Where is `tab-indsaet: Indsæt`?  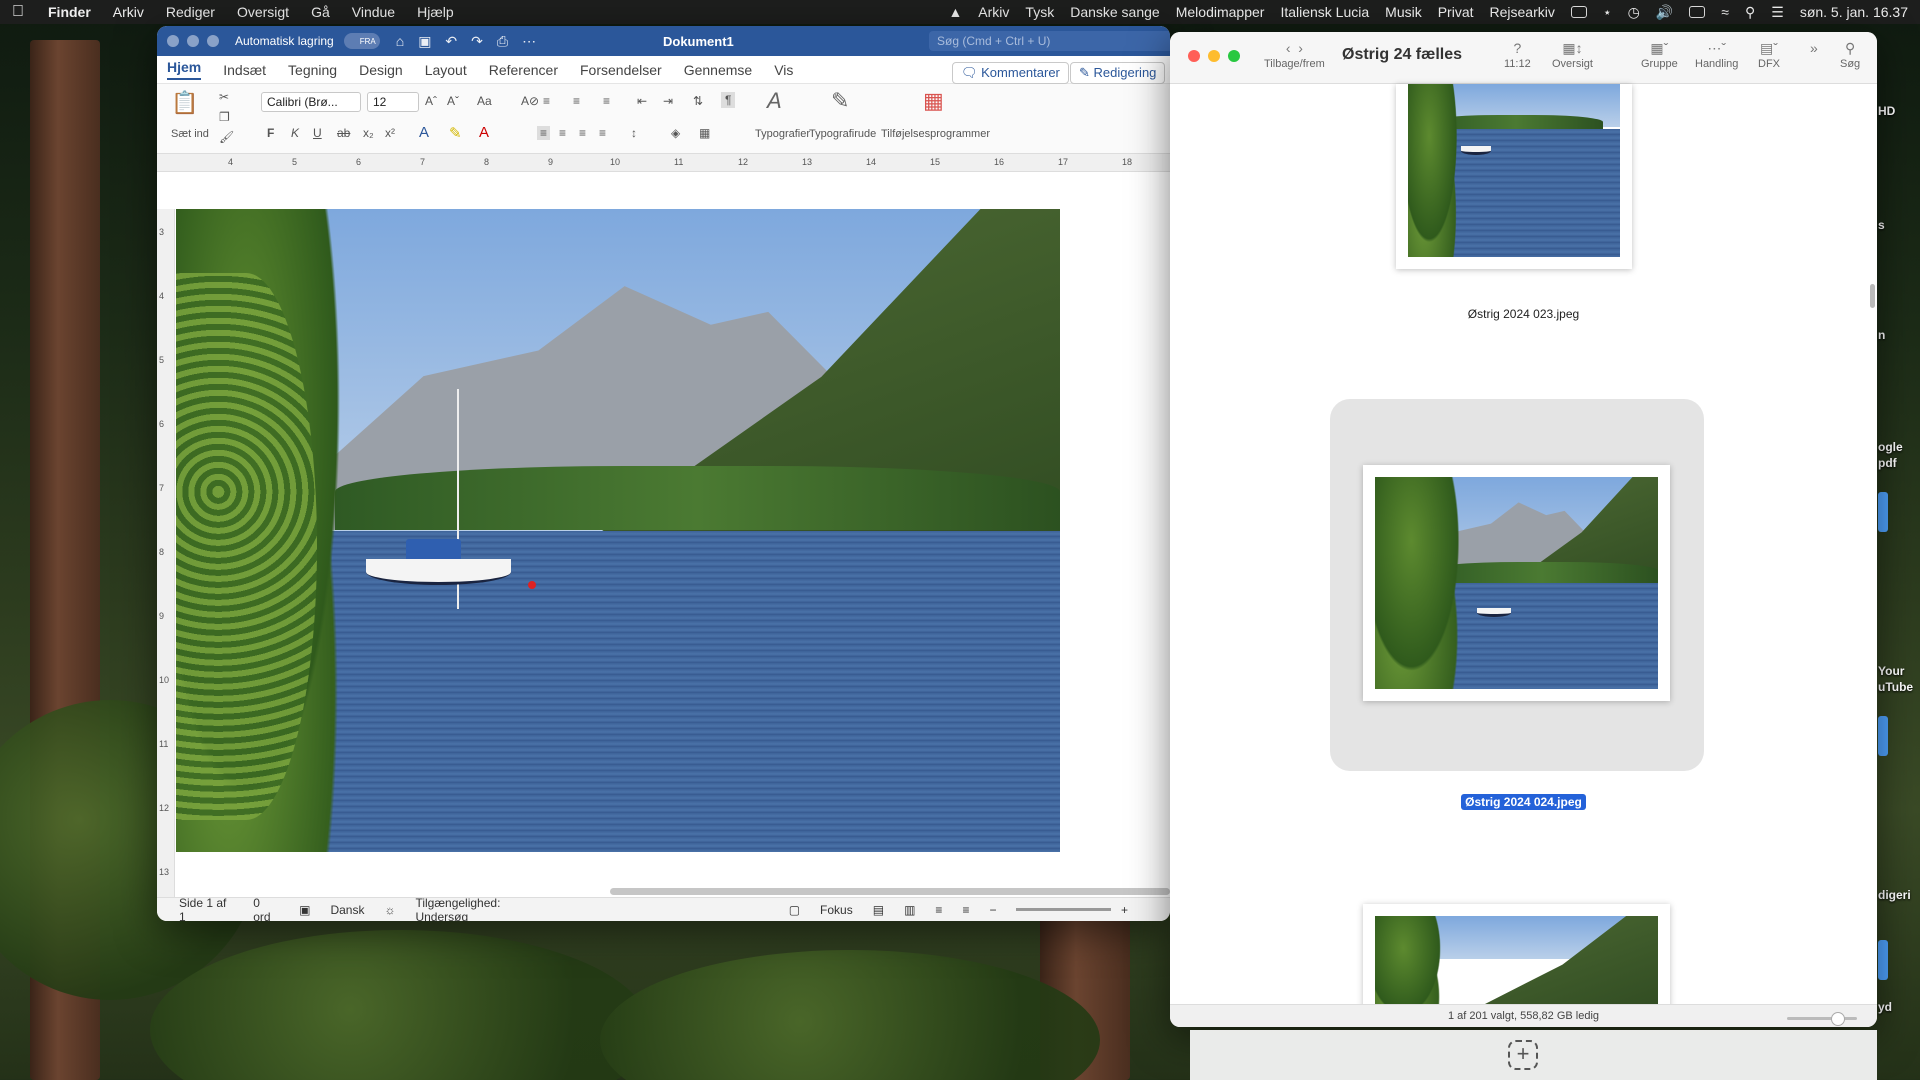
tab-indsaet: Indsæt is located at coordinates (244, 70).